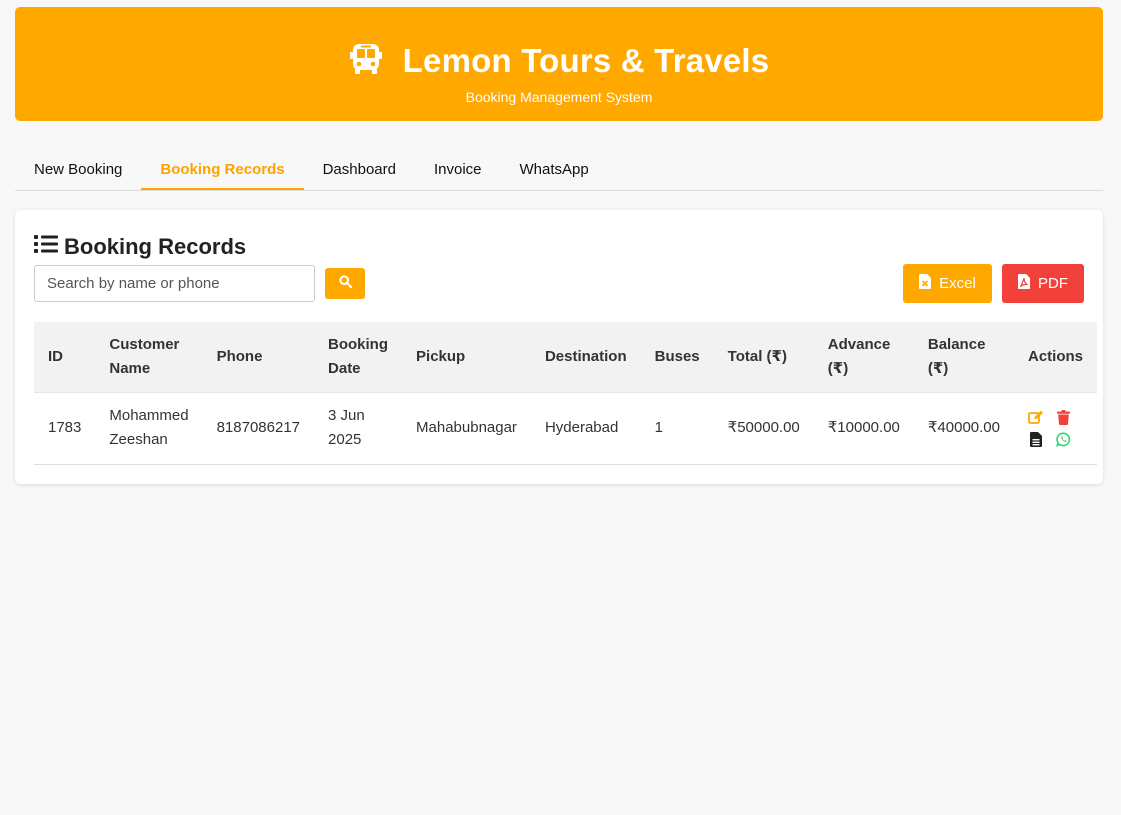 The height and width of the screenshot is (815, 1121). I want to click on column-header-buses: Buses, so click(677, 357).